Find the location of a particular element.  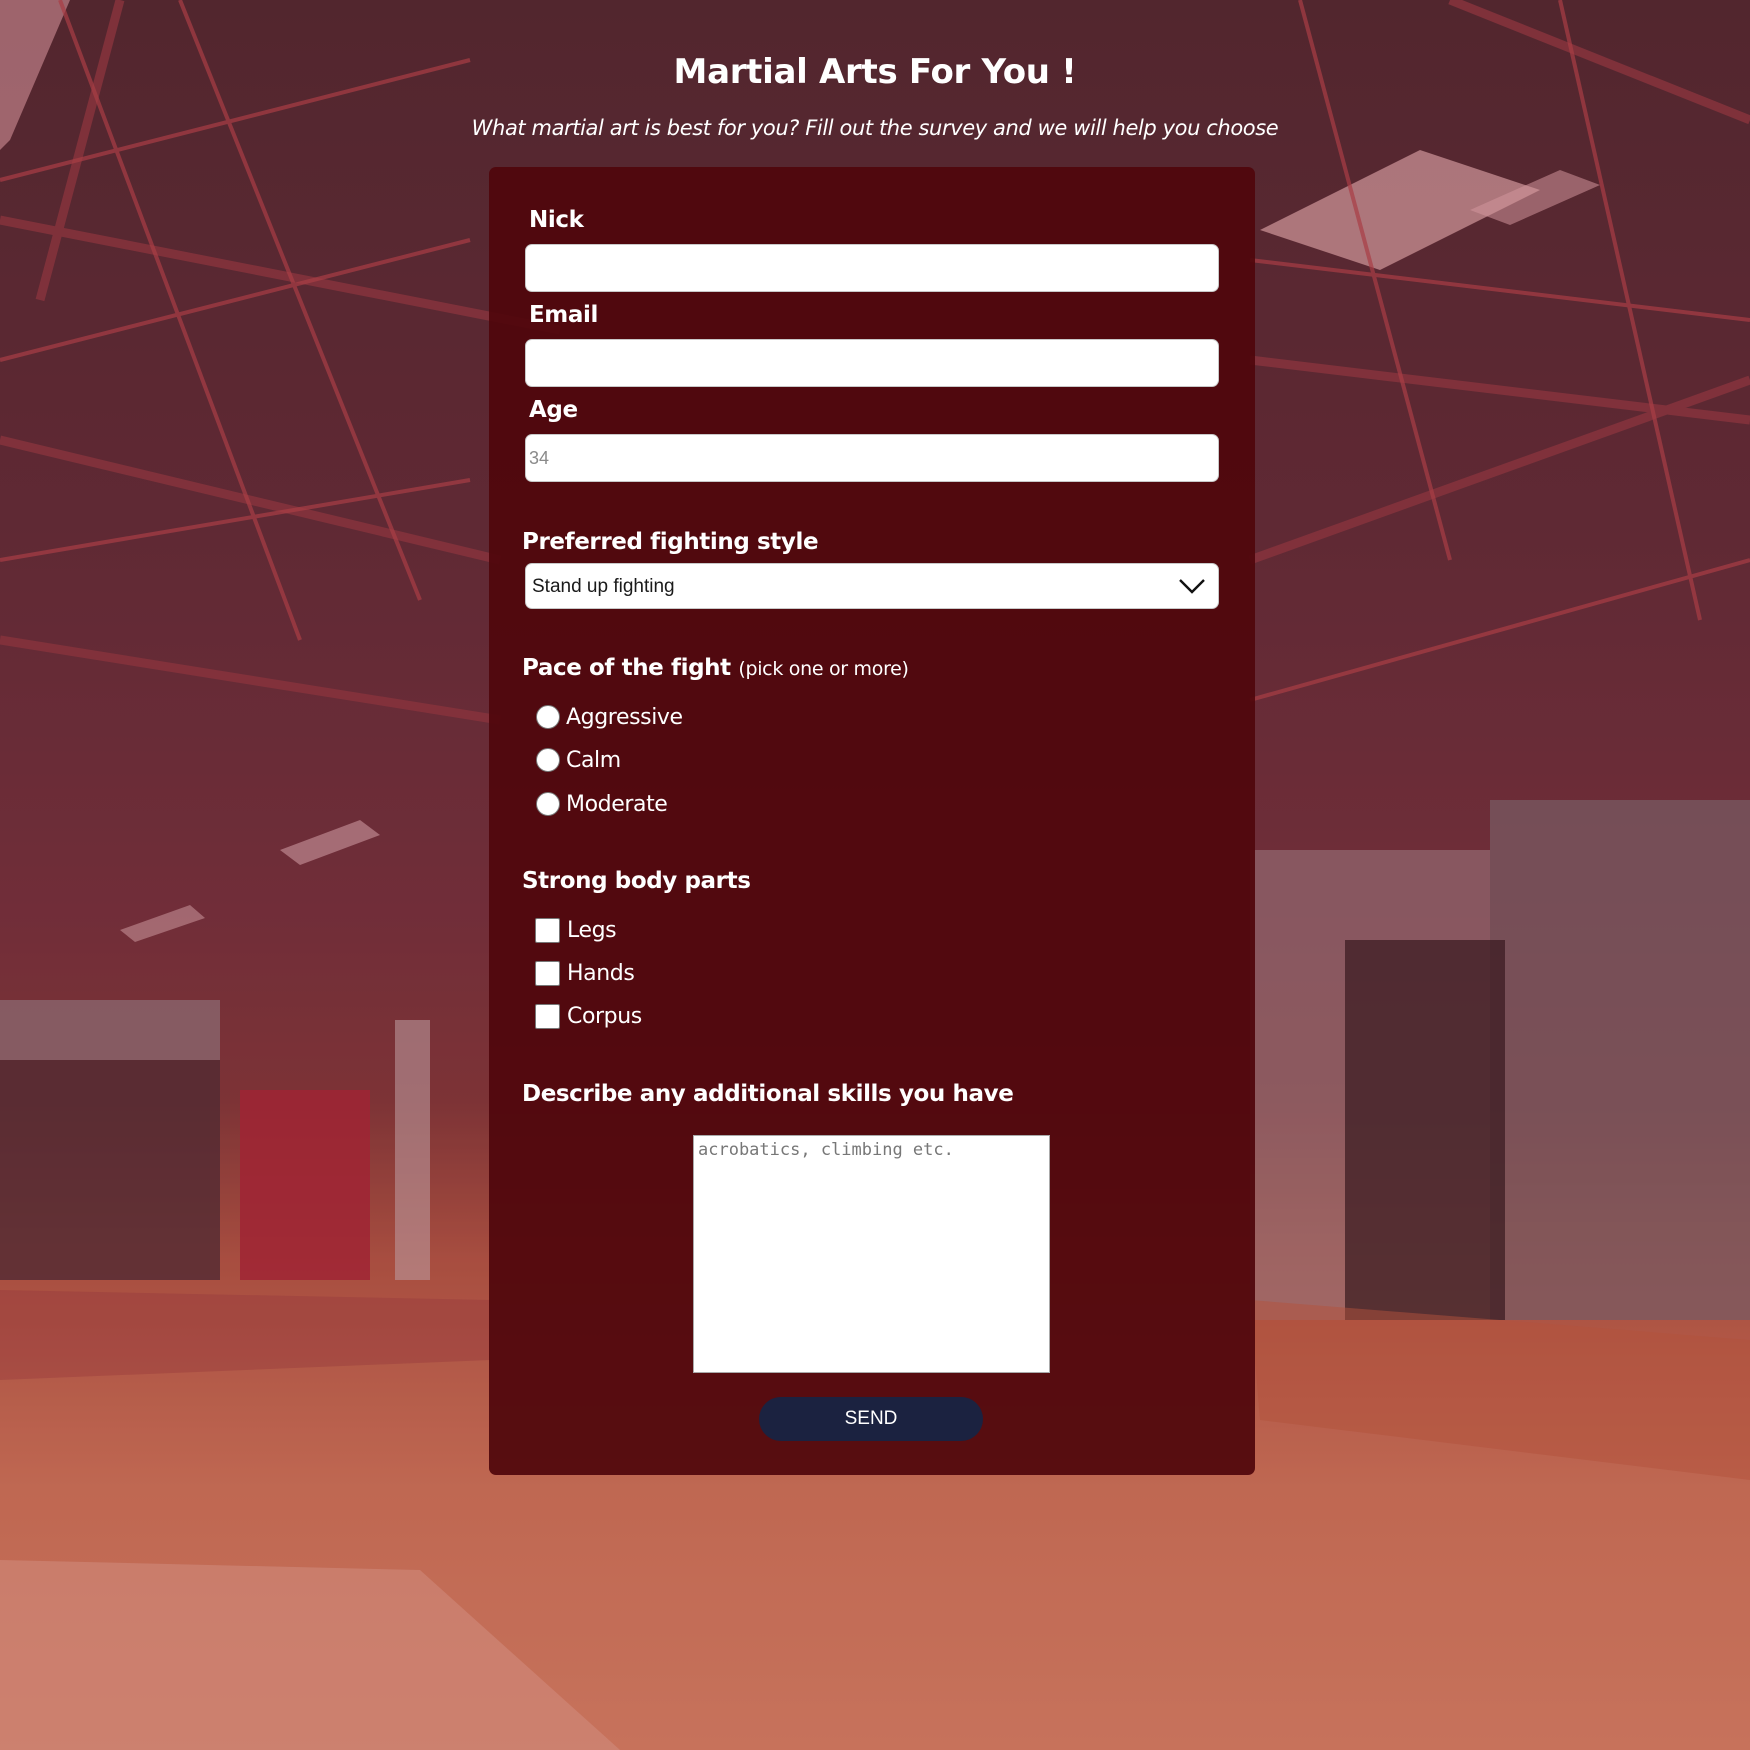

fight-pace-label: Pace of the fight (pick one or more) is located at coordinates (715, 668).